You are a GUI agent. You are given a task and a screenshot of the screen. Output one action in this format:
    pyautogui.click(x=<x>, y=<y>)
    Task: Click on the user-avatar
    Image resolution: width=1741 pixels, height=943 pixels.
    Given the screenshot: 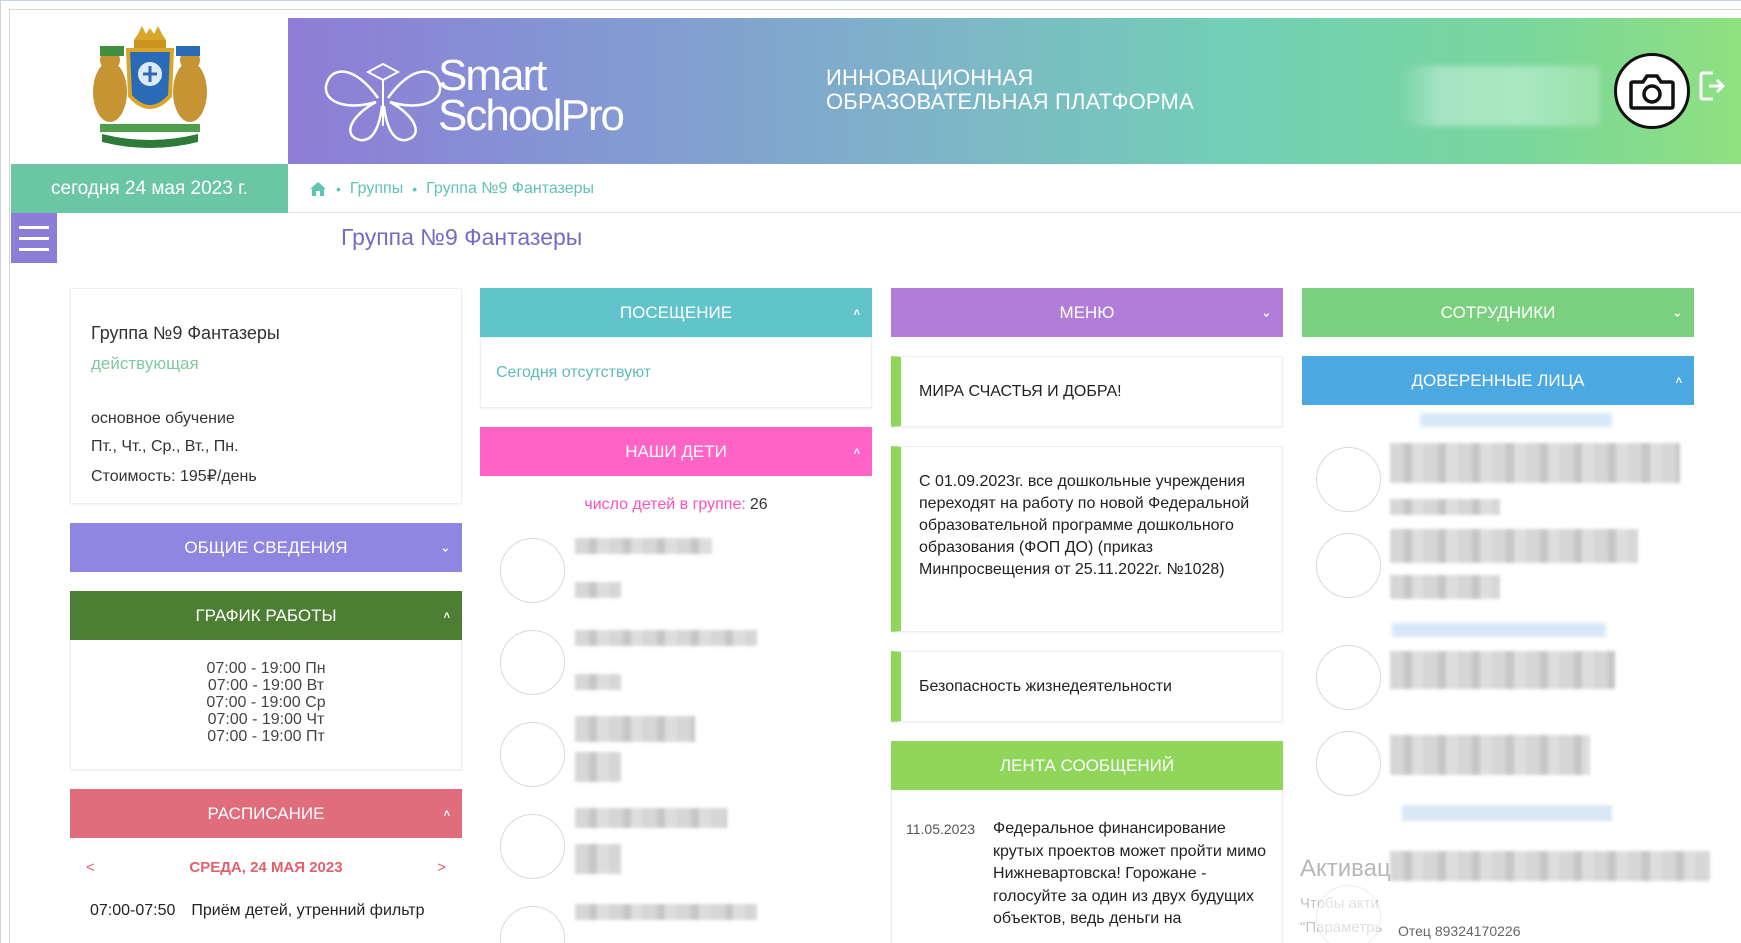 What is the action you would take?
    pyautogui.click(x=1652, y=91)
    